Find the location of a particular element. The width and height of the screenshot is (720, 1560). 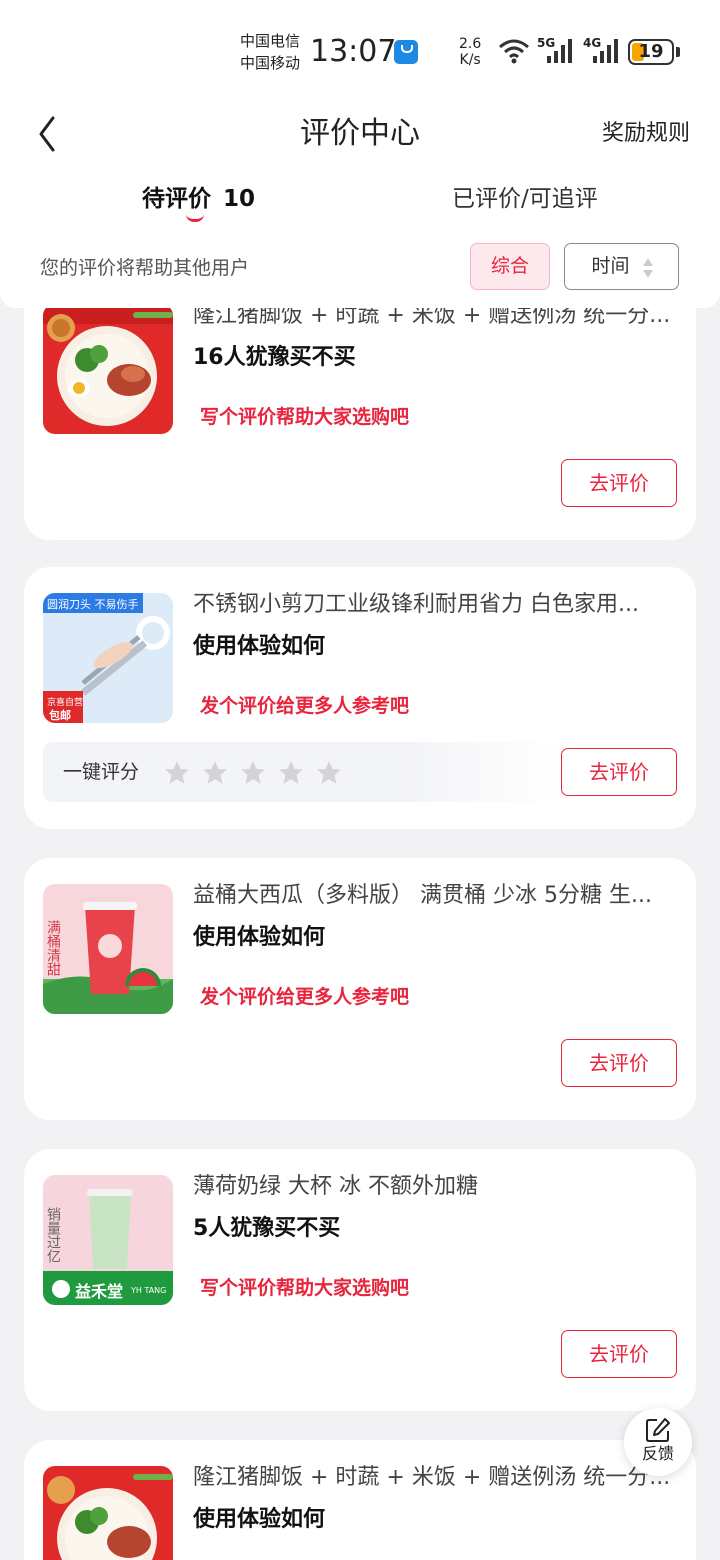

product-name: 薄荷奶绿 大杯 冰 不额外加糖 is located at coordinates (433, 1187).